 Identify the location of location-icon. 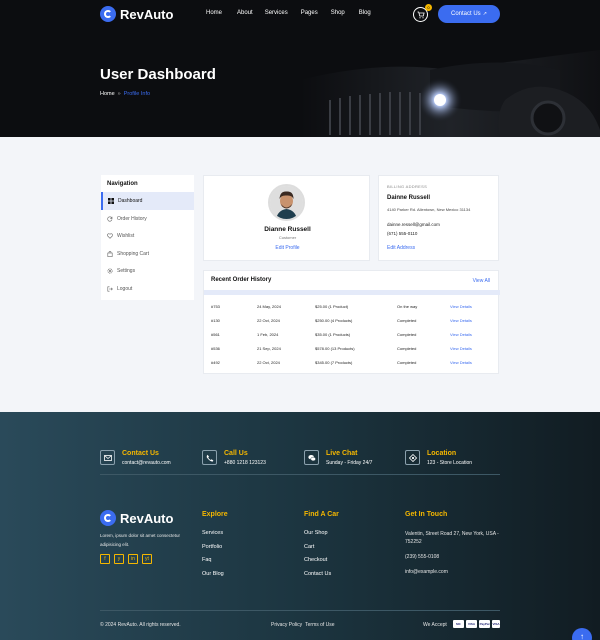
(412, 457).